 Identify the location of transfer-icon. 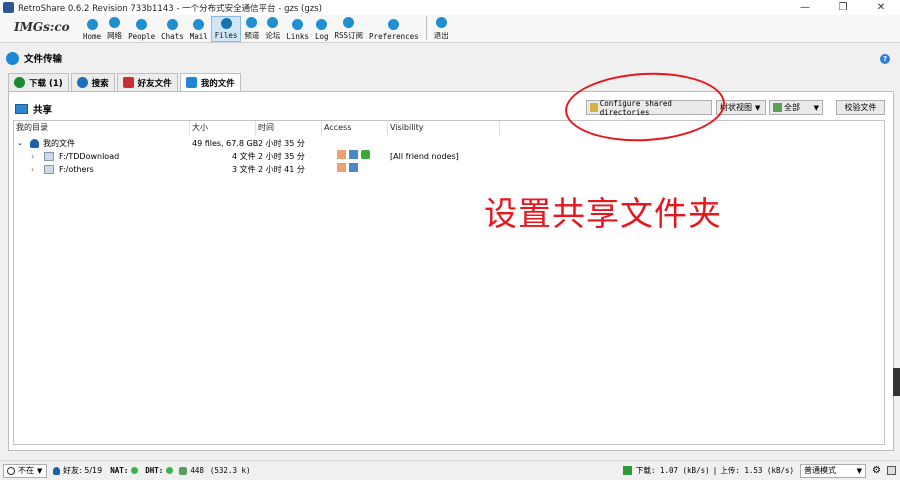
(627, 470).